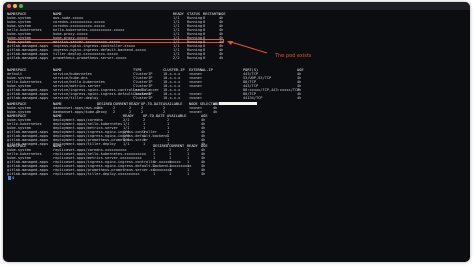 This screenshot has width=474, height=267. I want to click on table-cell: 10.x.x.x, so click(172, 98).